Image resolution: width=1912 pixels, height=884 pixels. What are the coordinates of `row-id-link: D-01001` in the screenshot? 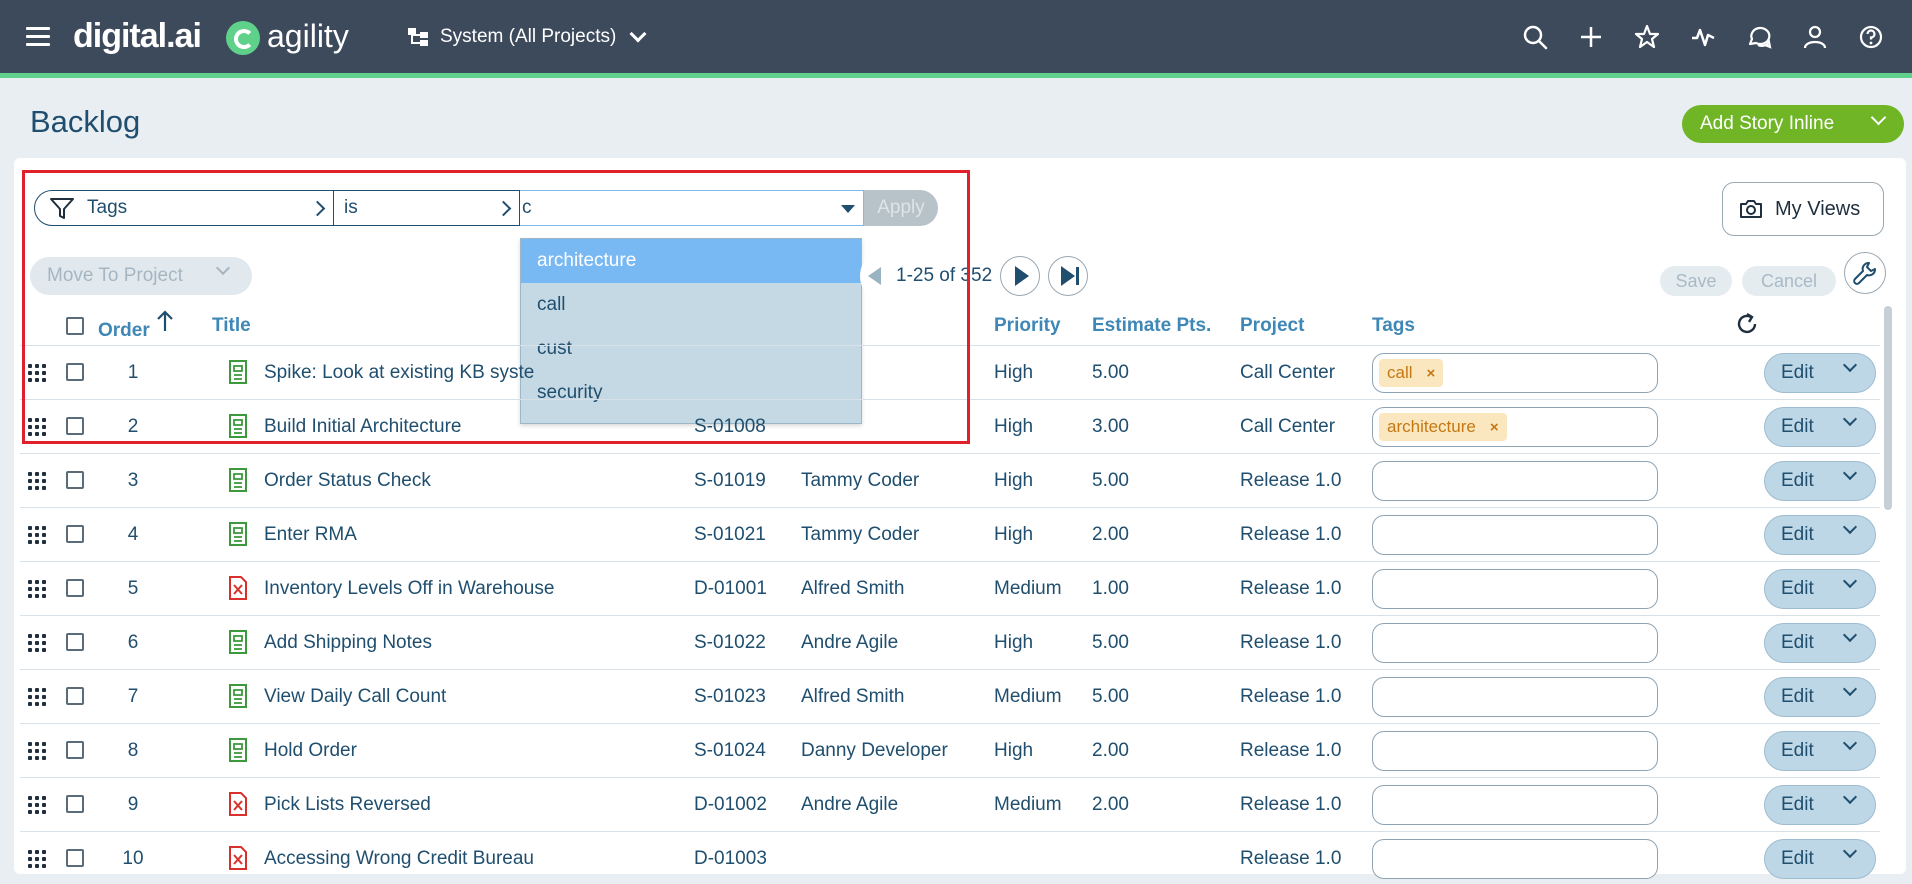 It's located at (730, 589).